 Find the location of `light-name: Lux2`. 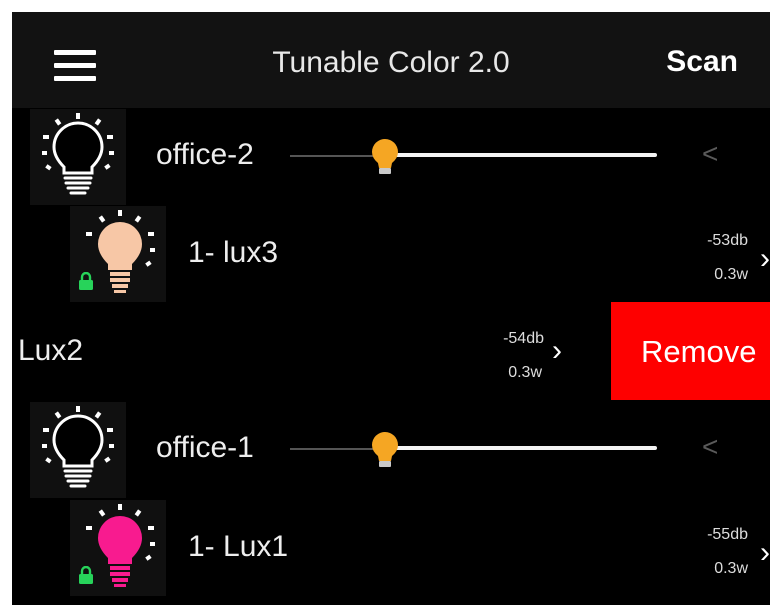

light-name: Lux2 is located at coordinates (51, 350).